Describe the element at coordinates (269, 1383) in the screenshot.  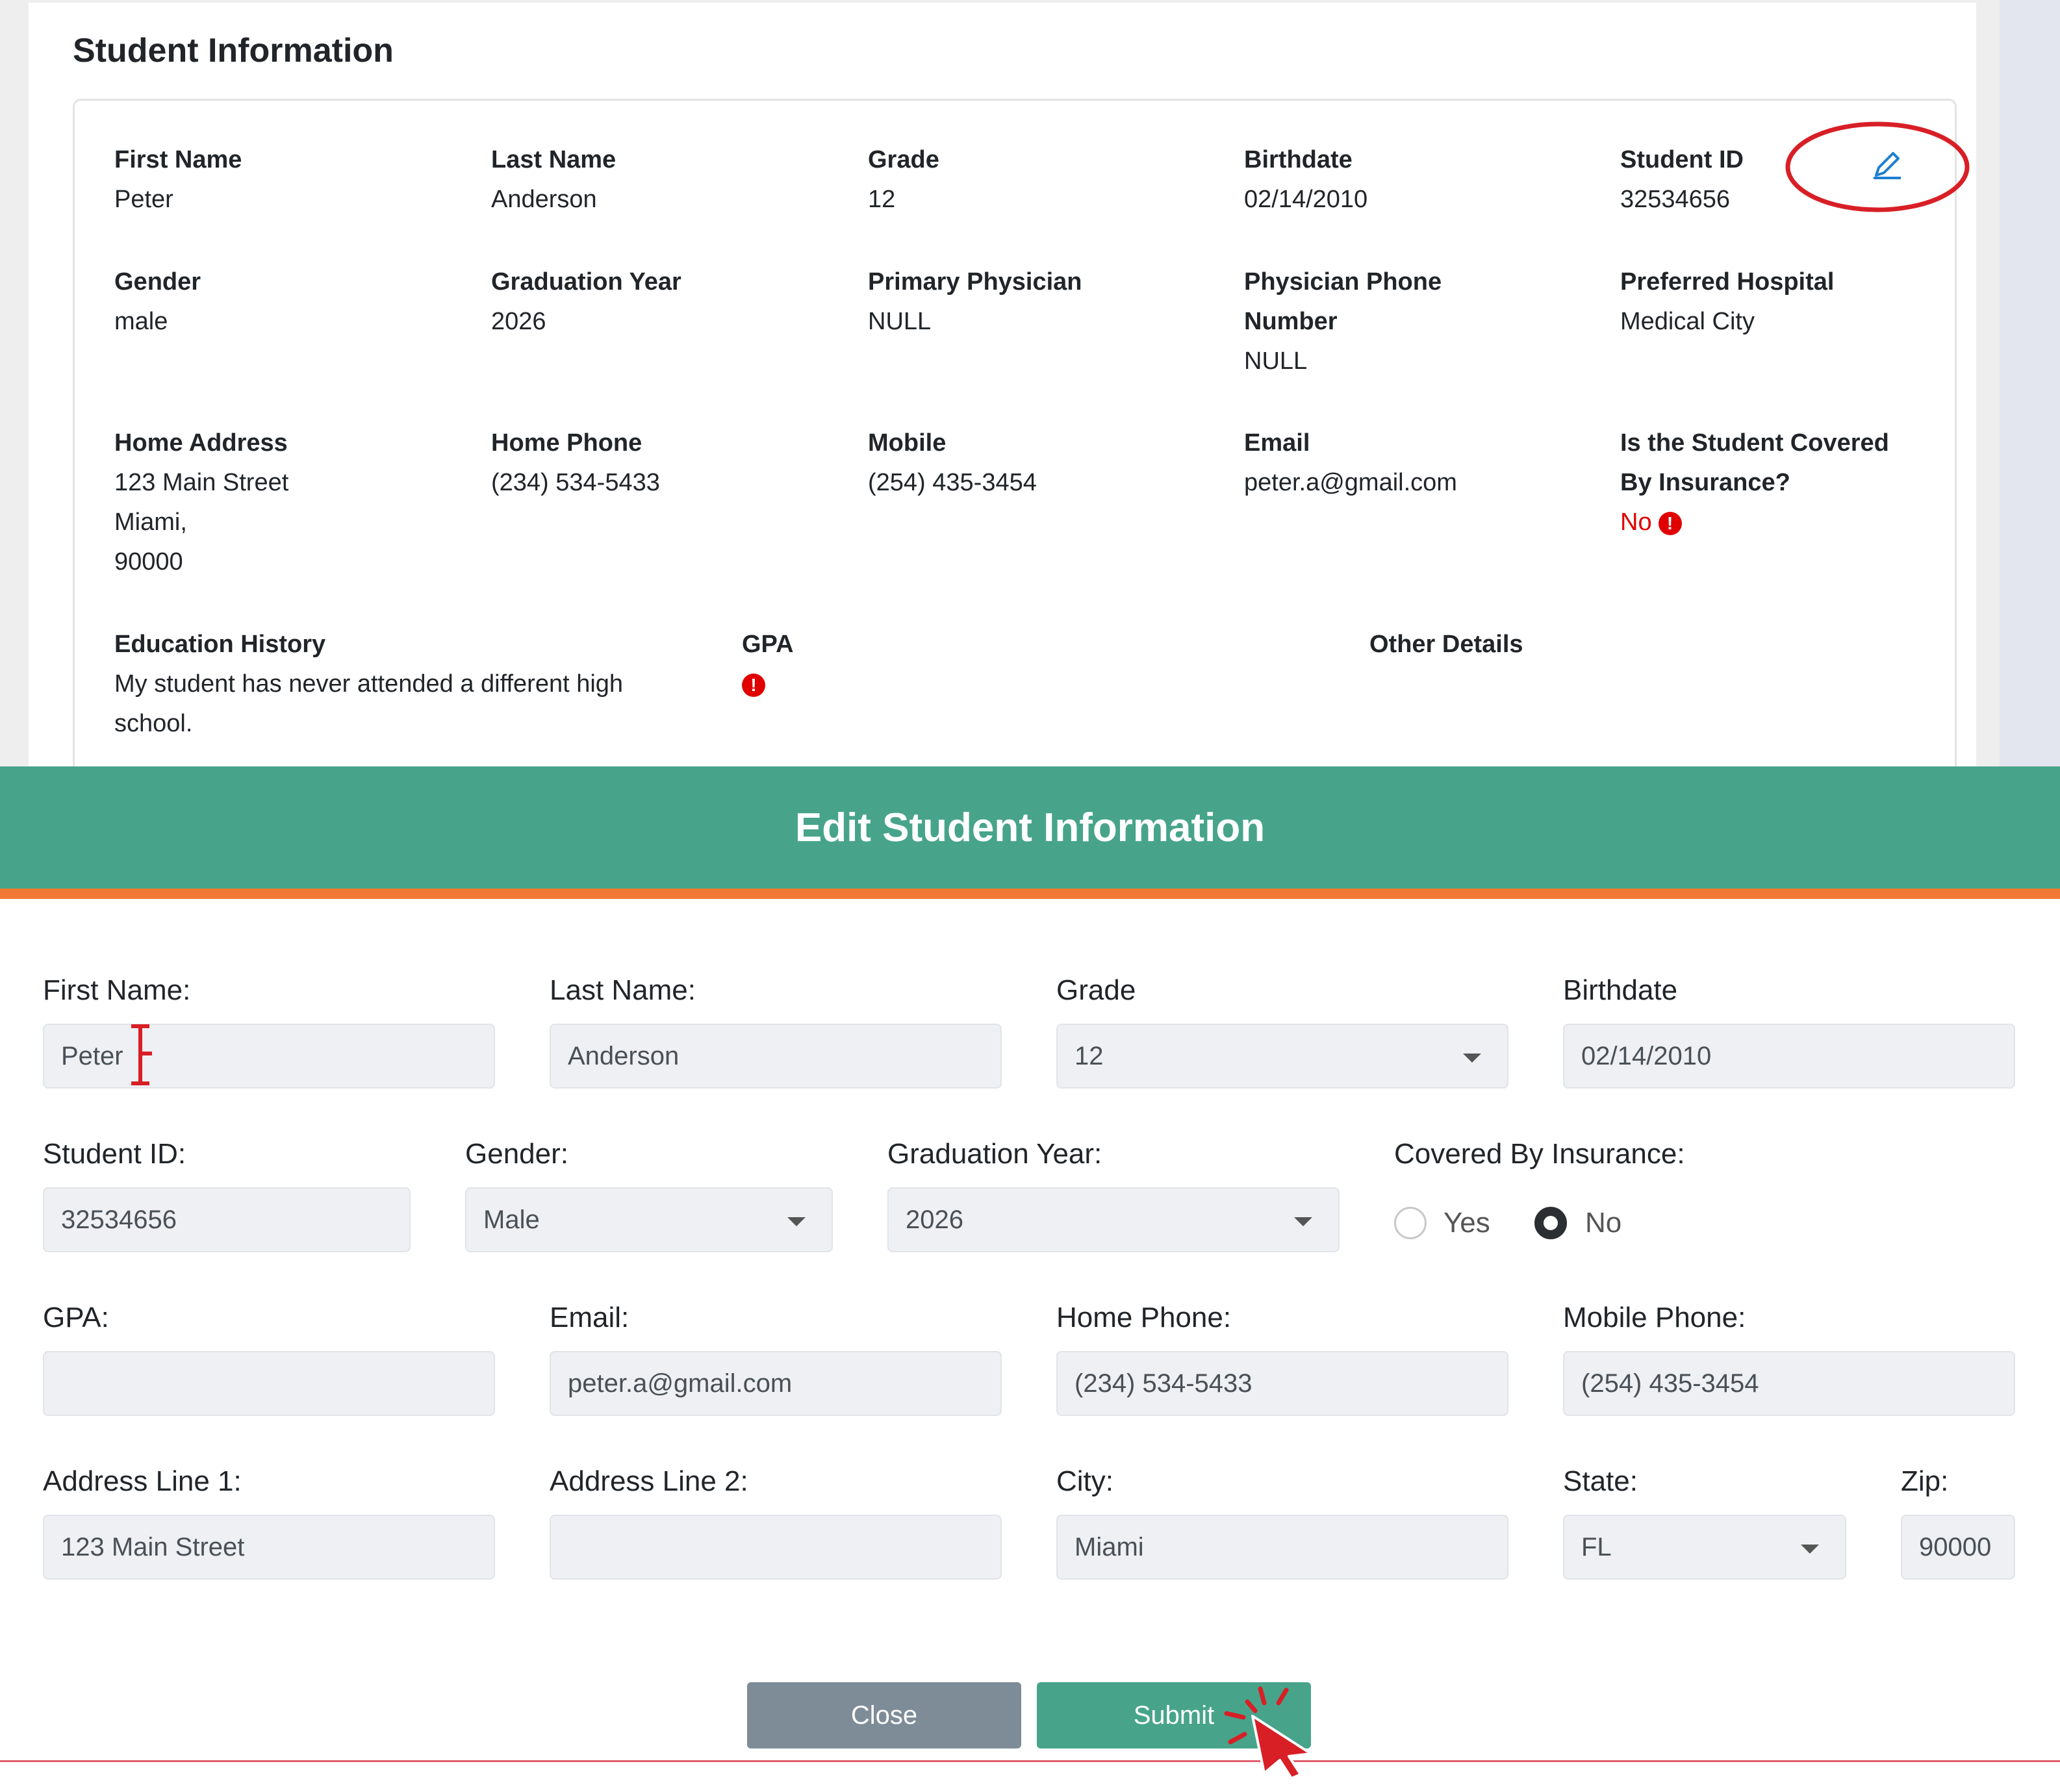
I see `gpa-input` at that location.